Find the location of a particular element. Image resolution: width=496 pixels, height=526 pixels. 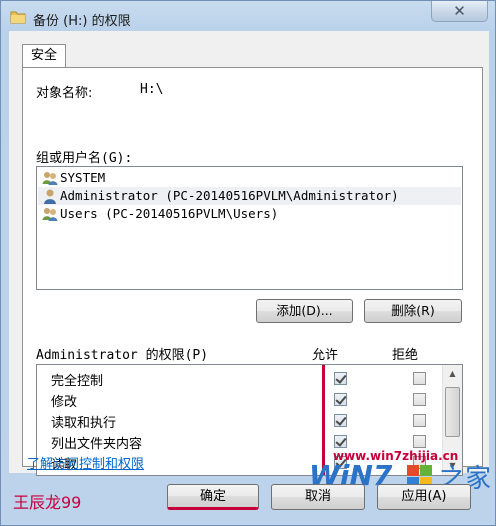

object-name-value: H:\ is located at coordinates (152, 89).